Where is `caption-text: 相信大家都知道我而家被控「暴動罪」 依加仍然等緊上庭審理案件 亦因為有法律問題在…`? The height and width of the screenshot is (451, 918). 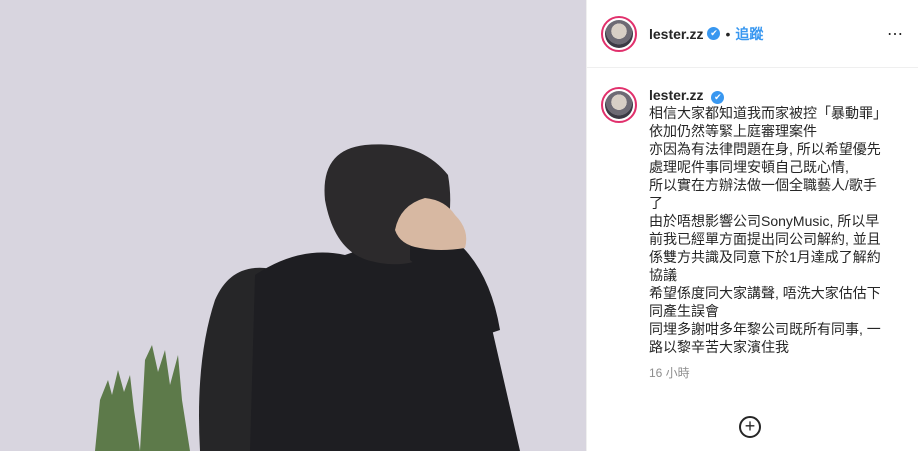 caption-text: 相信大家都知道我而家被控「暴動罪」 依加仍然等緊上庭審理案件 亦因為有法律問題在… is located at coordinates (768, 230).